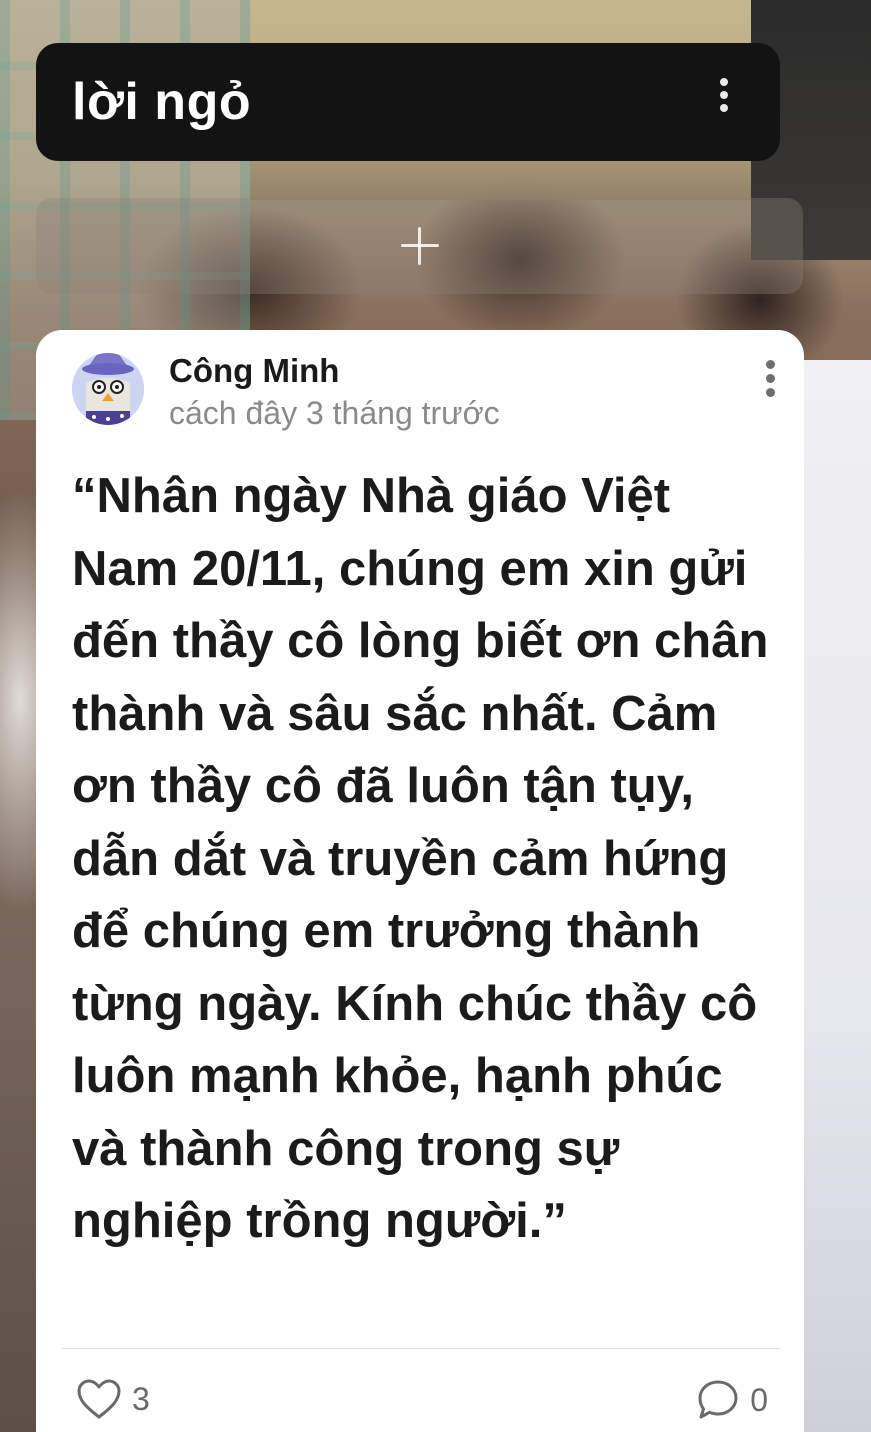 The height and width of the screenshot is (1432, 871). What do you see at coordinates (254, 370) in the screenshot?
I see `author-name: Công Minh` at bounding box center [254, 370].